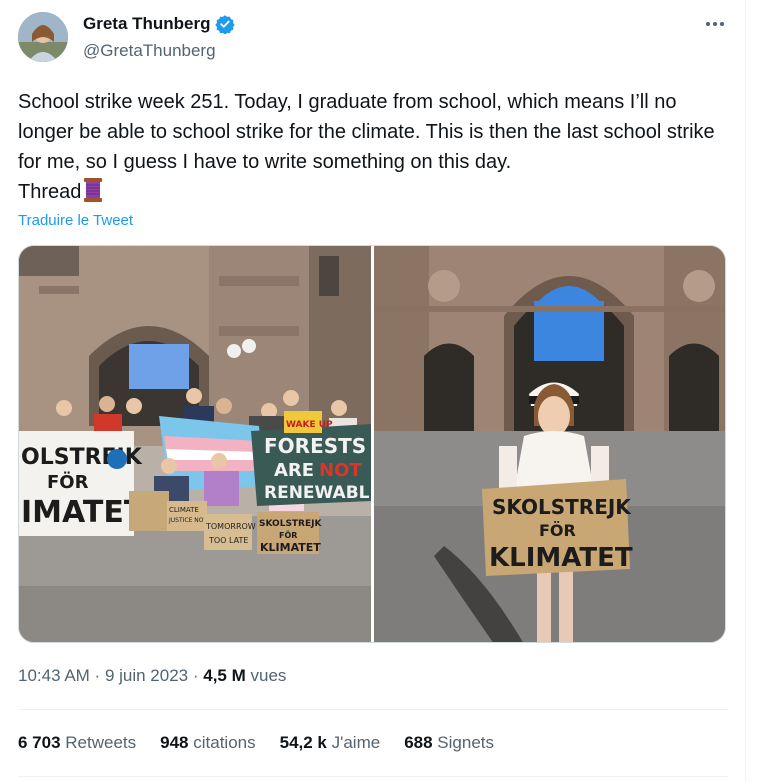 The width and height of the screenshot is (758, 782). I want to click on tweet-meta: 10:43 AM · 9 juin 2023 · 4,5 M vues, so click(152, 676).